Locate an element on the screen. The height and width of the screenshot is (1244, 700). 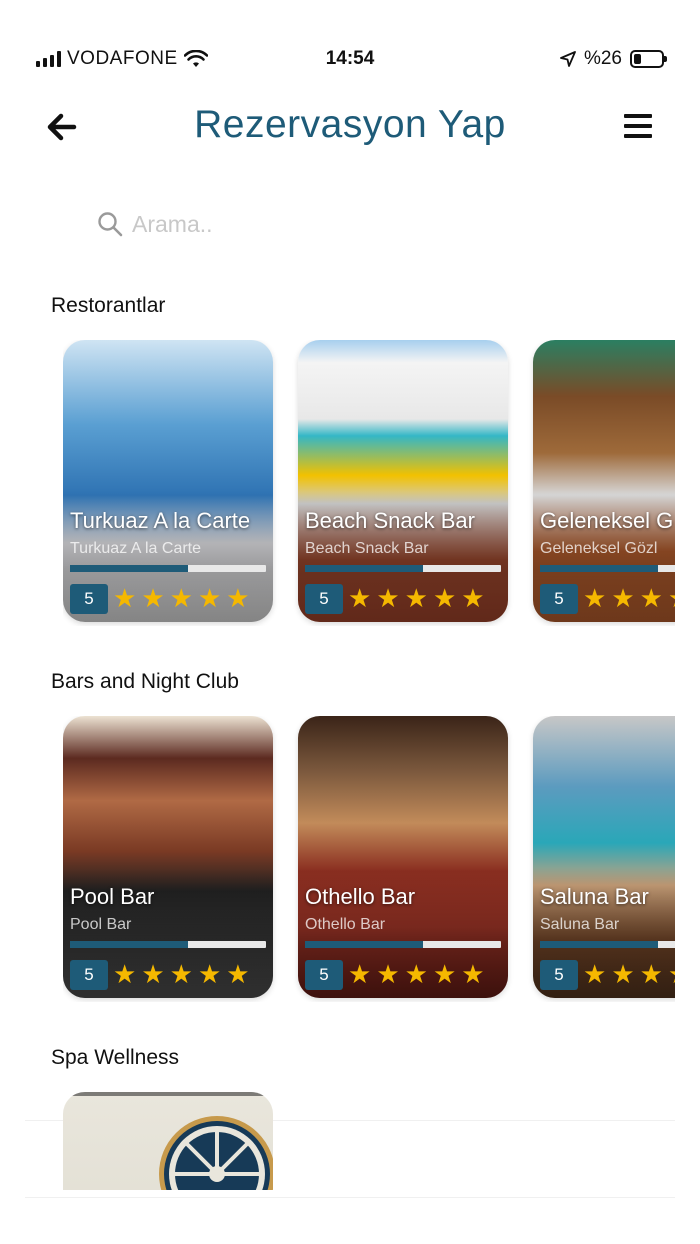
search-input is located at coordinates (312, 224).